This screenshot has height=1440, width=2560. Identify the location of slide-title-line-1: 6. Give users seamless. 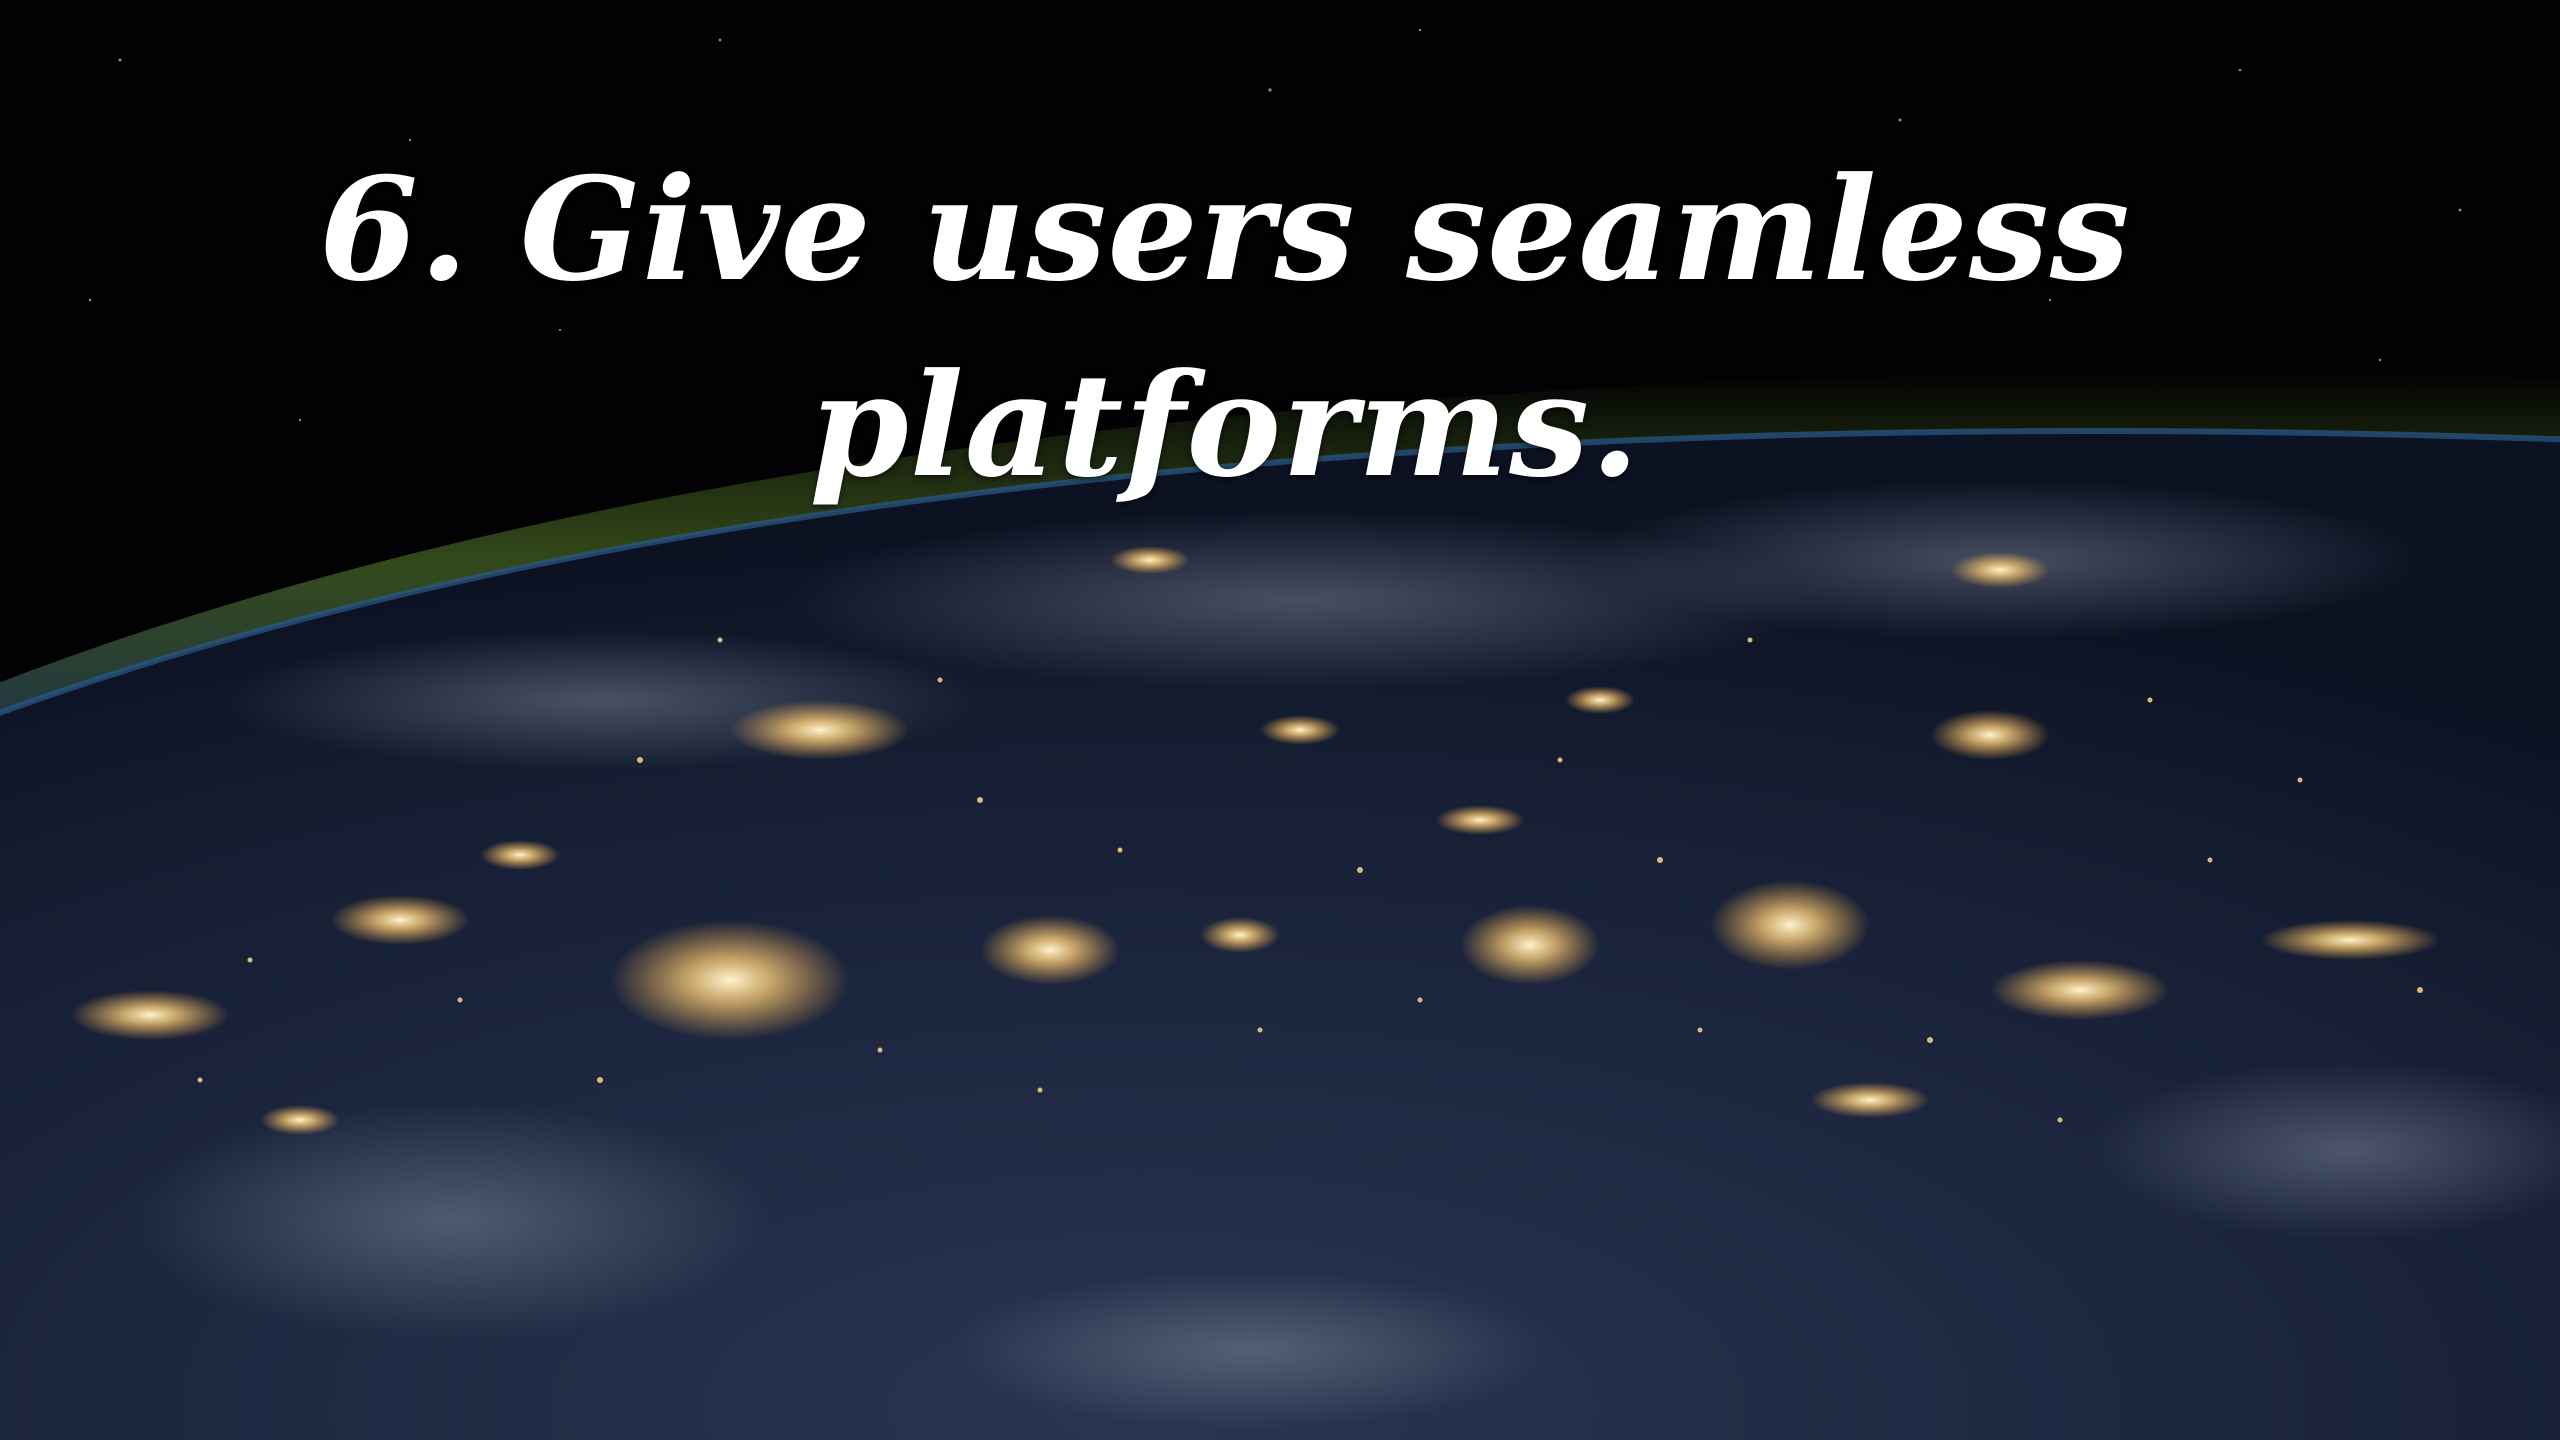
(1225, 230).